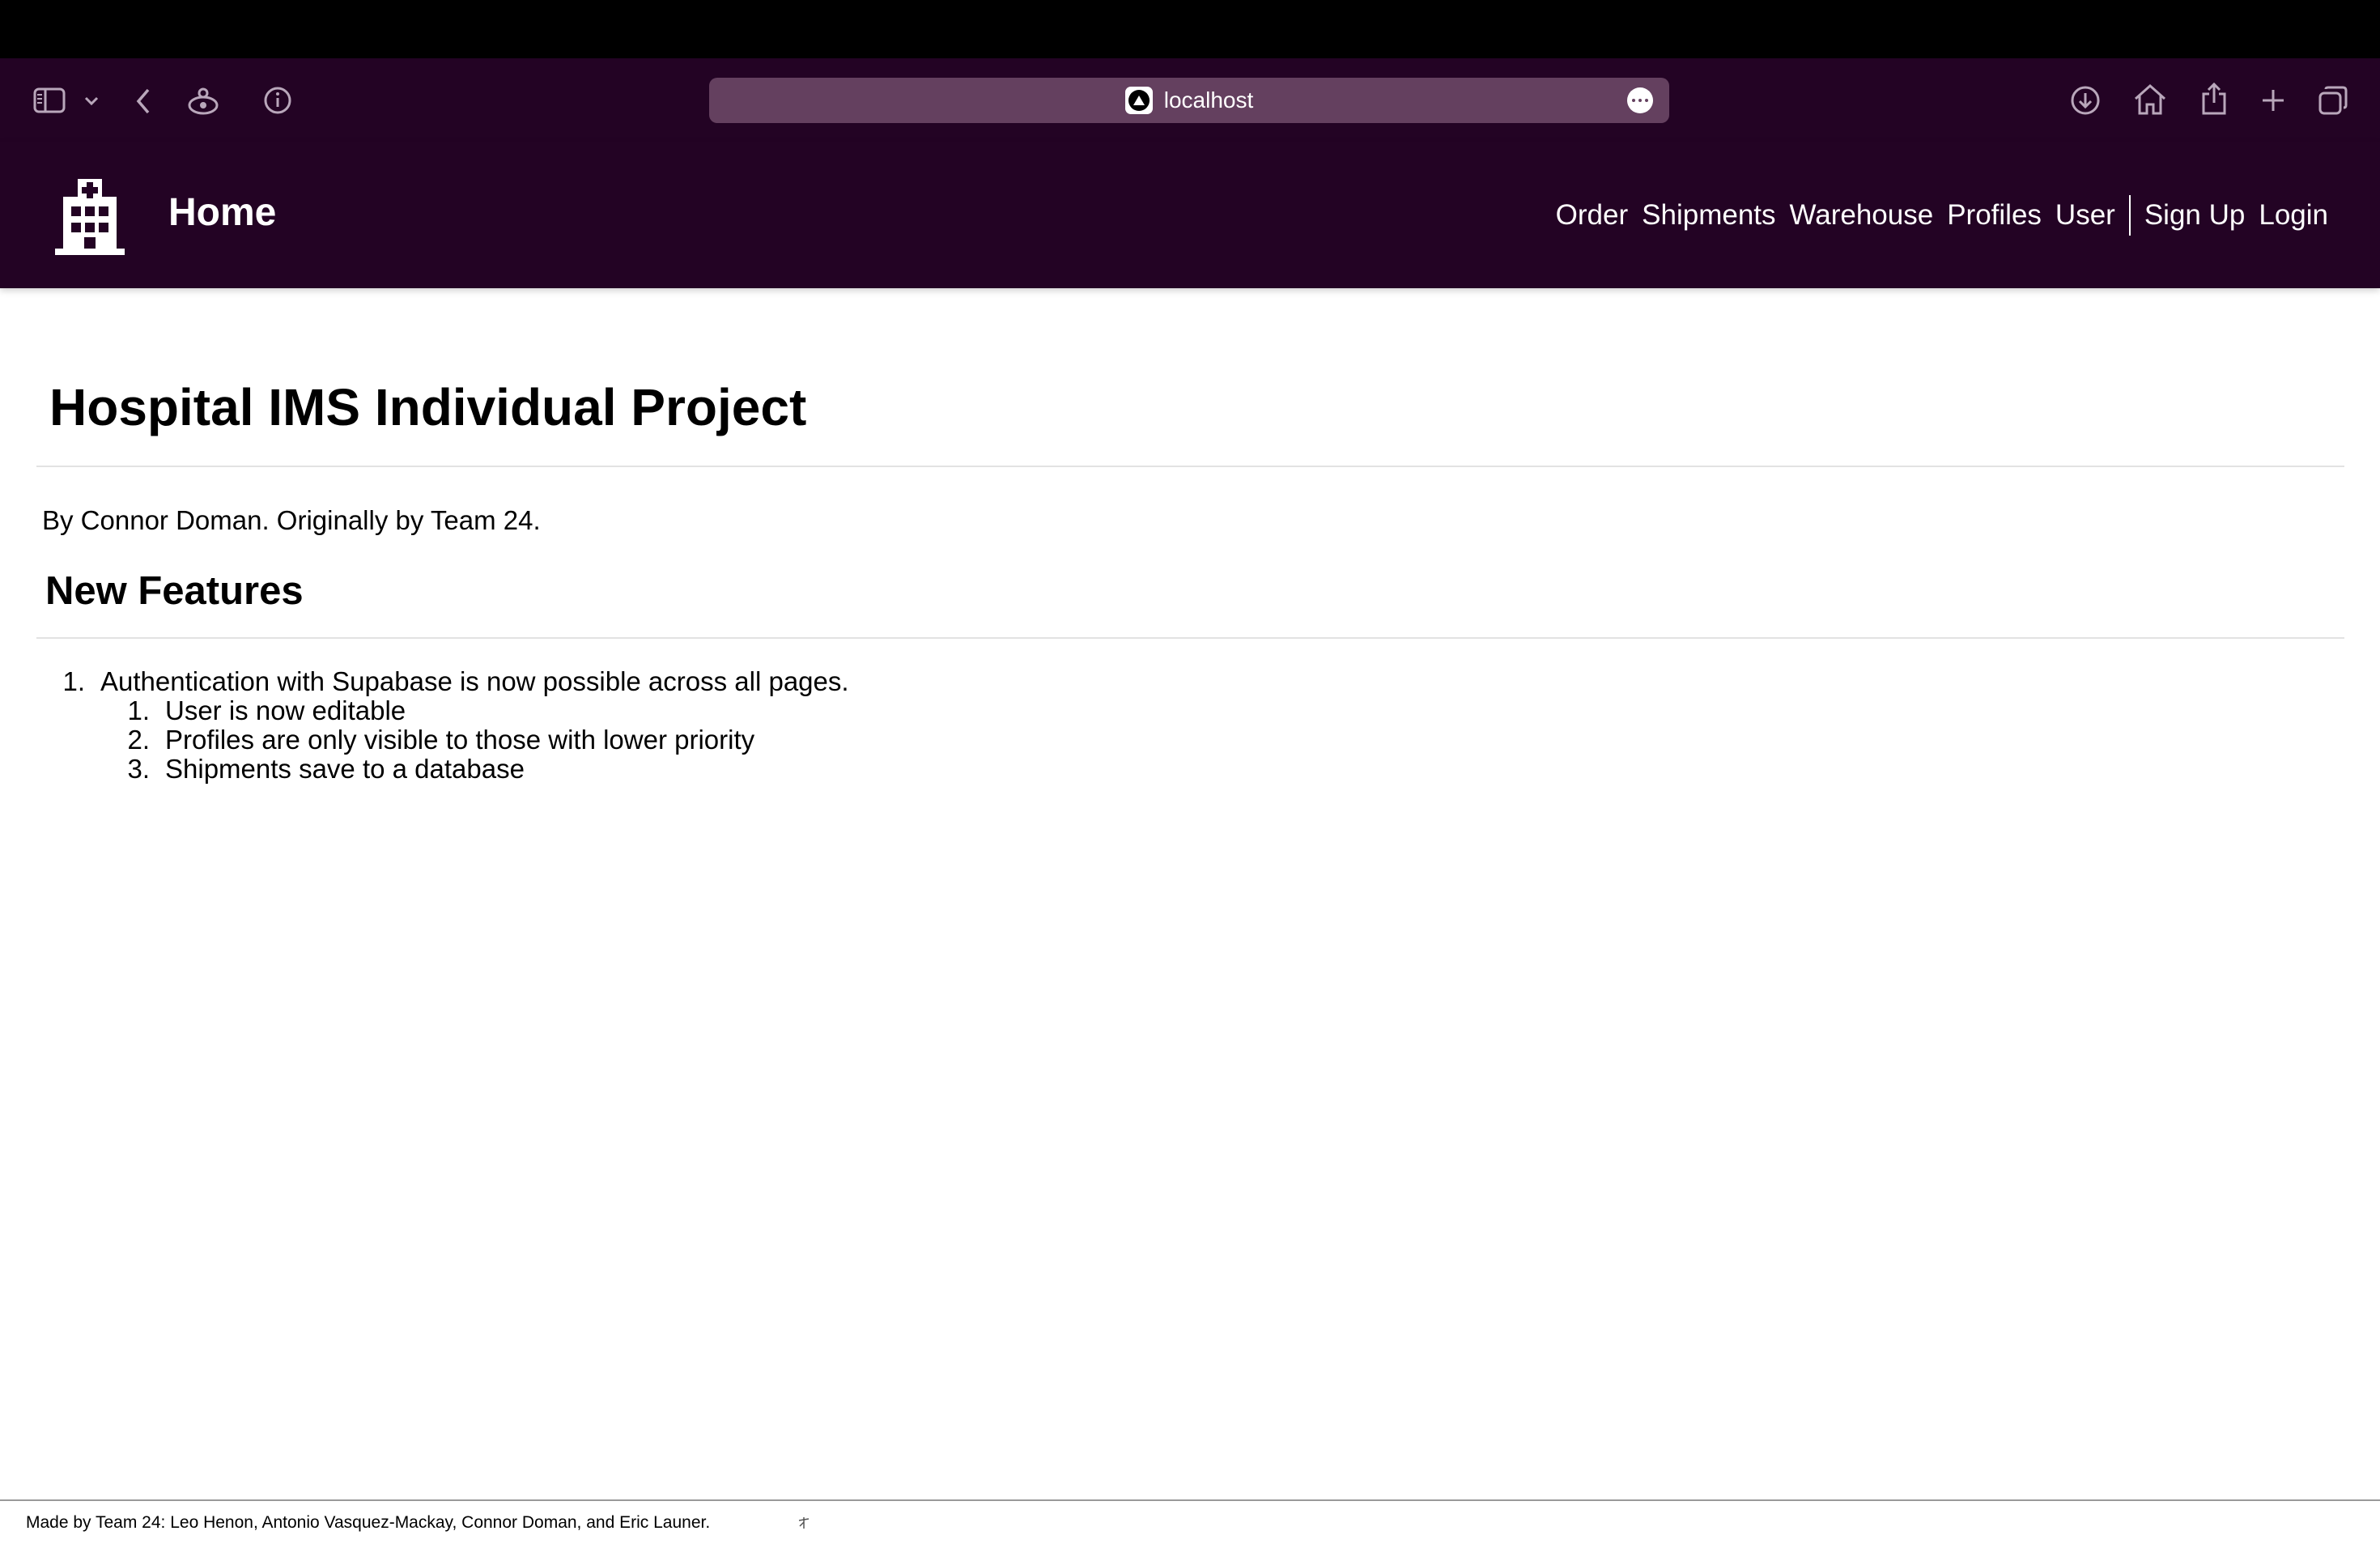 The width and height of the screenshot is (2380, 1548). What do you see at coordinates (138, 740) in the screenshot?
I see `list-item-number: 2.` at bounding box center [138, 740].